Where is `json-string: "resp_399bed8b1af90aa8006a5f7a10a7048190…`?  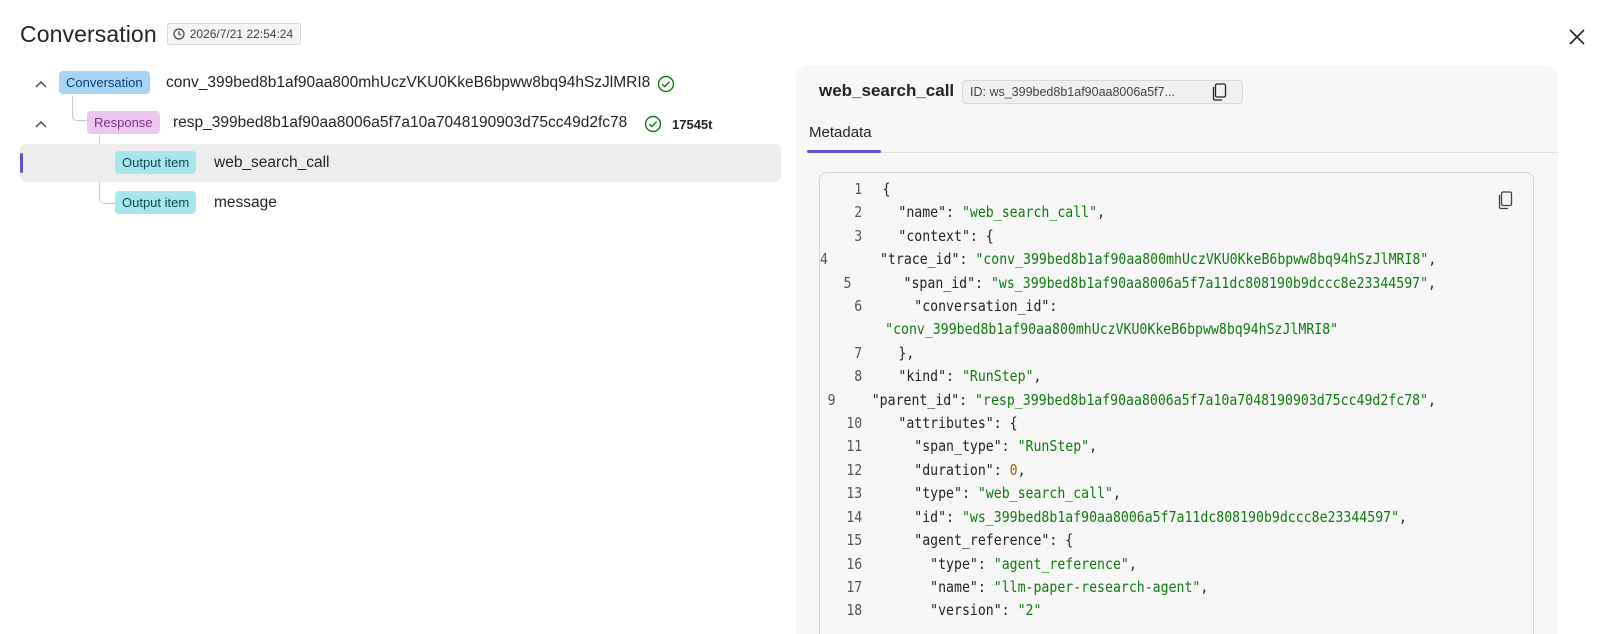 json-string: "resp_399bed8b1af90aa8006a5f7a10a7048190… is located at coordinates (1202, 399).